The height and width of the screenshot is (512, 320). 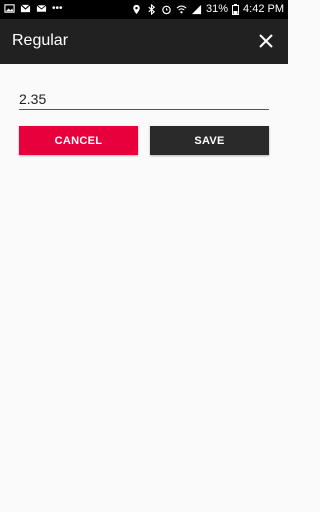 I want to click on clock: 4:42 PM, so click(x=263, y=9).